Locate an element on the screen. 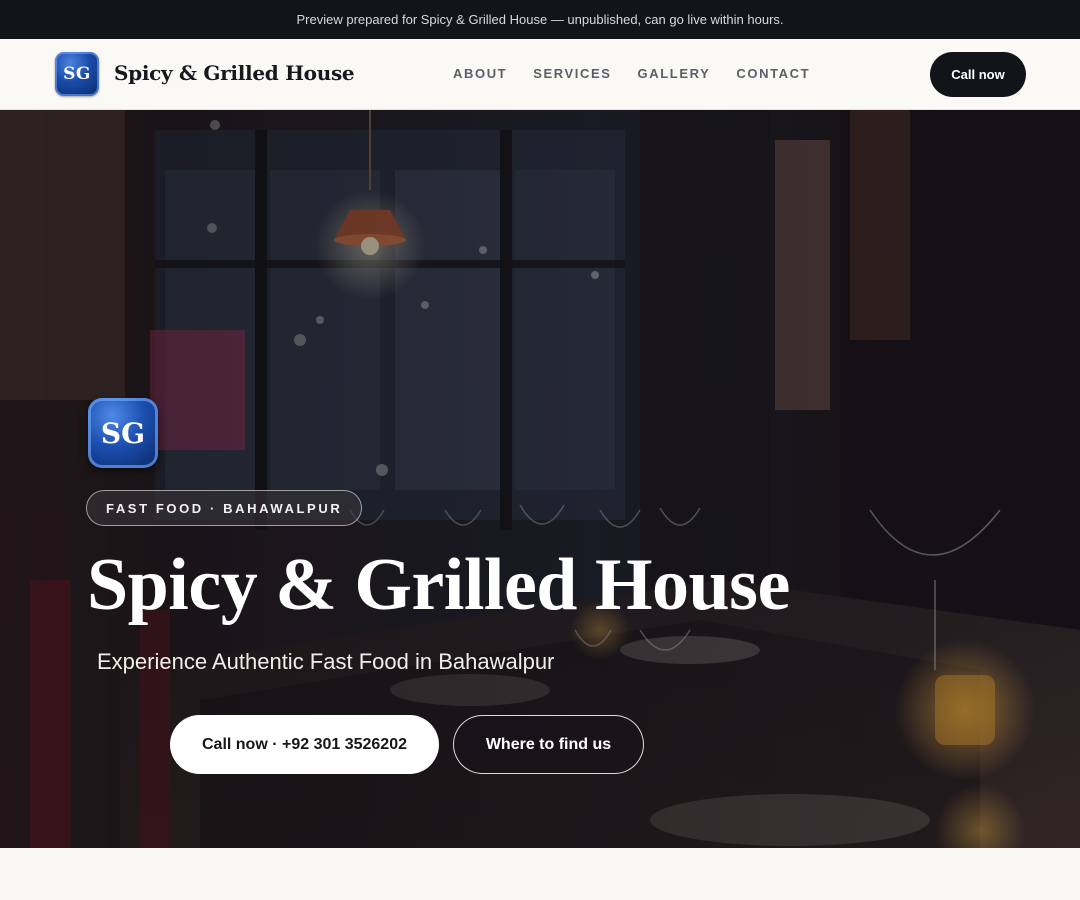 The width and height of the screenshot is (1080, 900). nav-link-services: SERVICES is located at coordinates (572, 73).